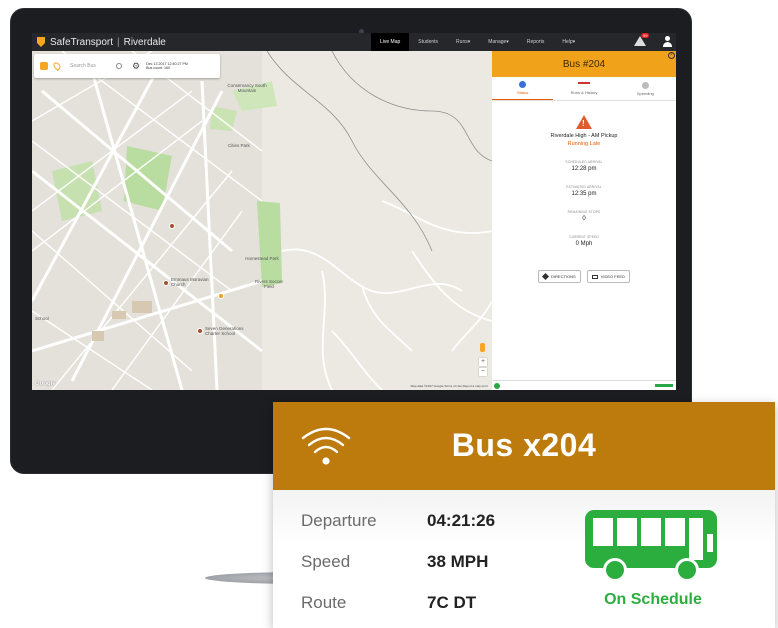 The height and width of the screenshot is (628, 778). What do you see at coordinates (119, 66) in the screenshot?
I see `search-icon` at bounding box center [119, 66].